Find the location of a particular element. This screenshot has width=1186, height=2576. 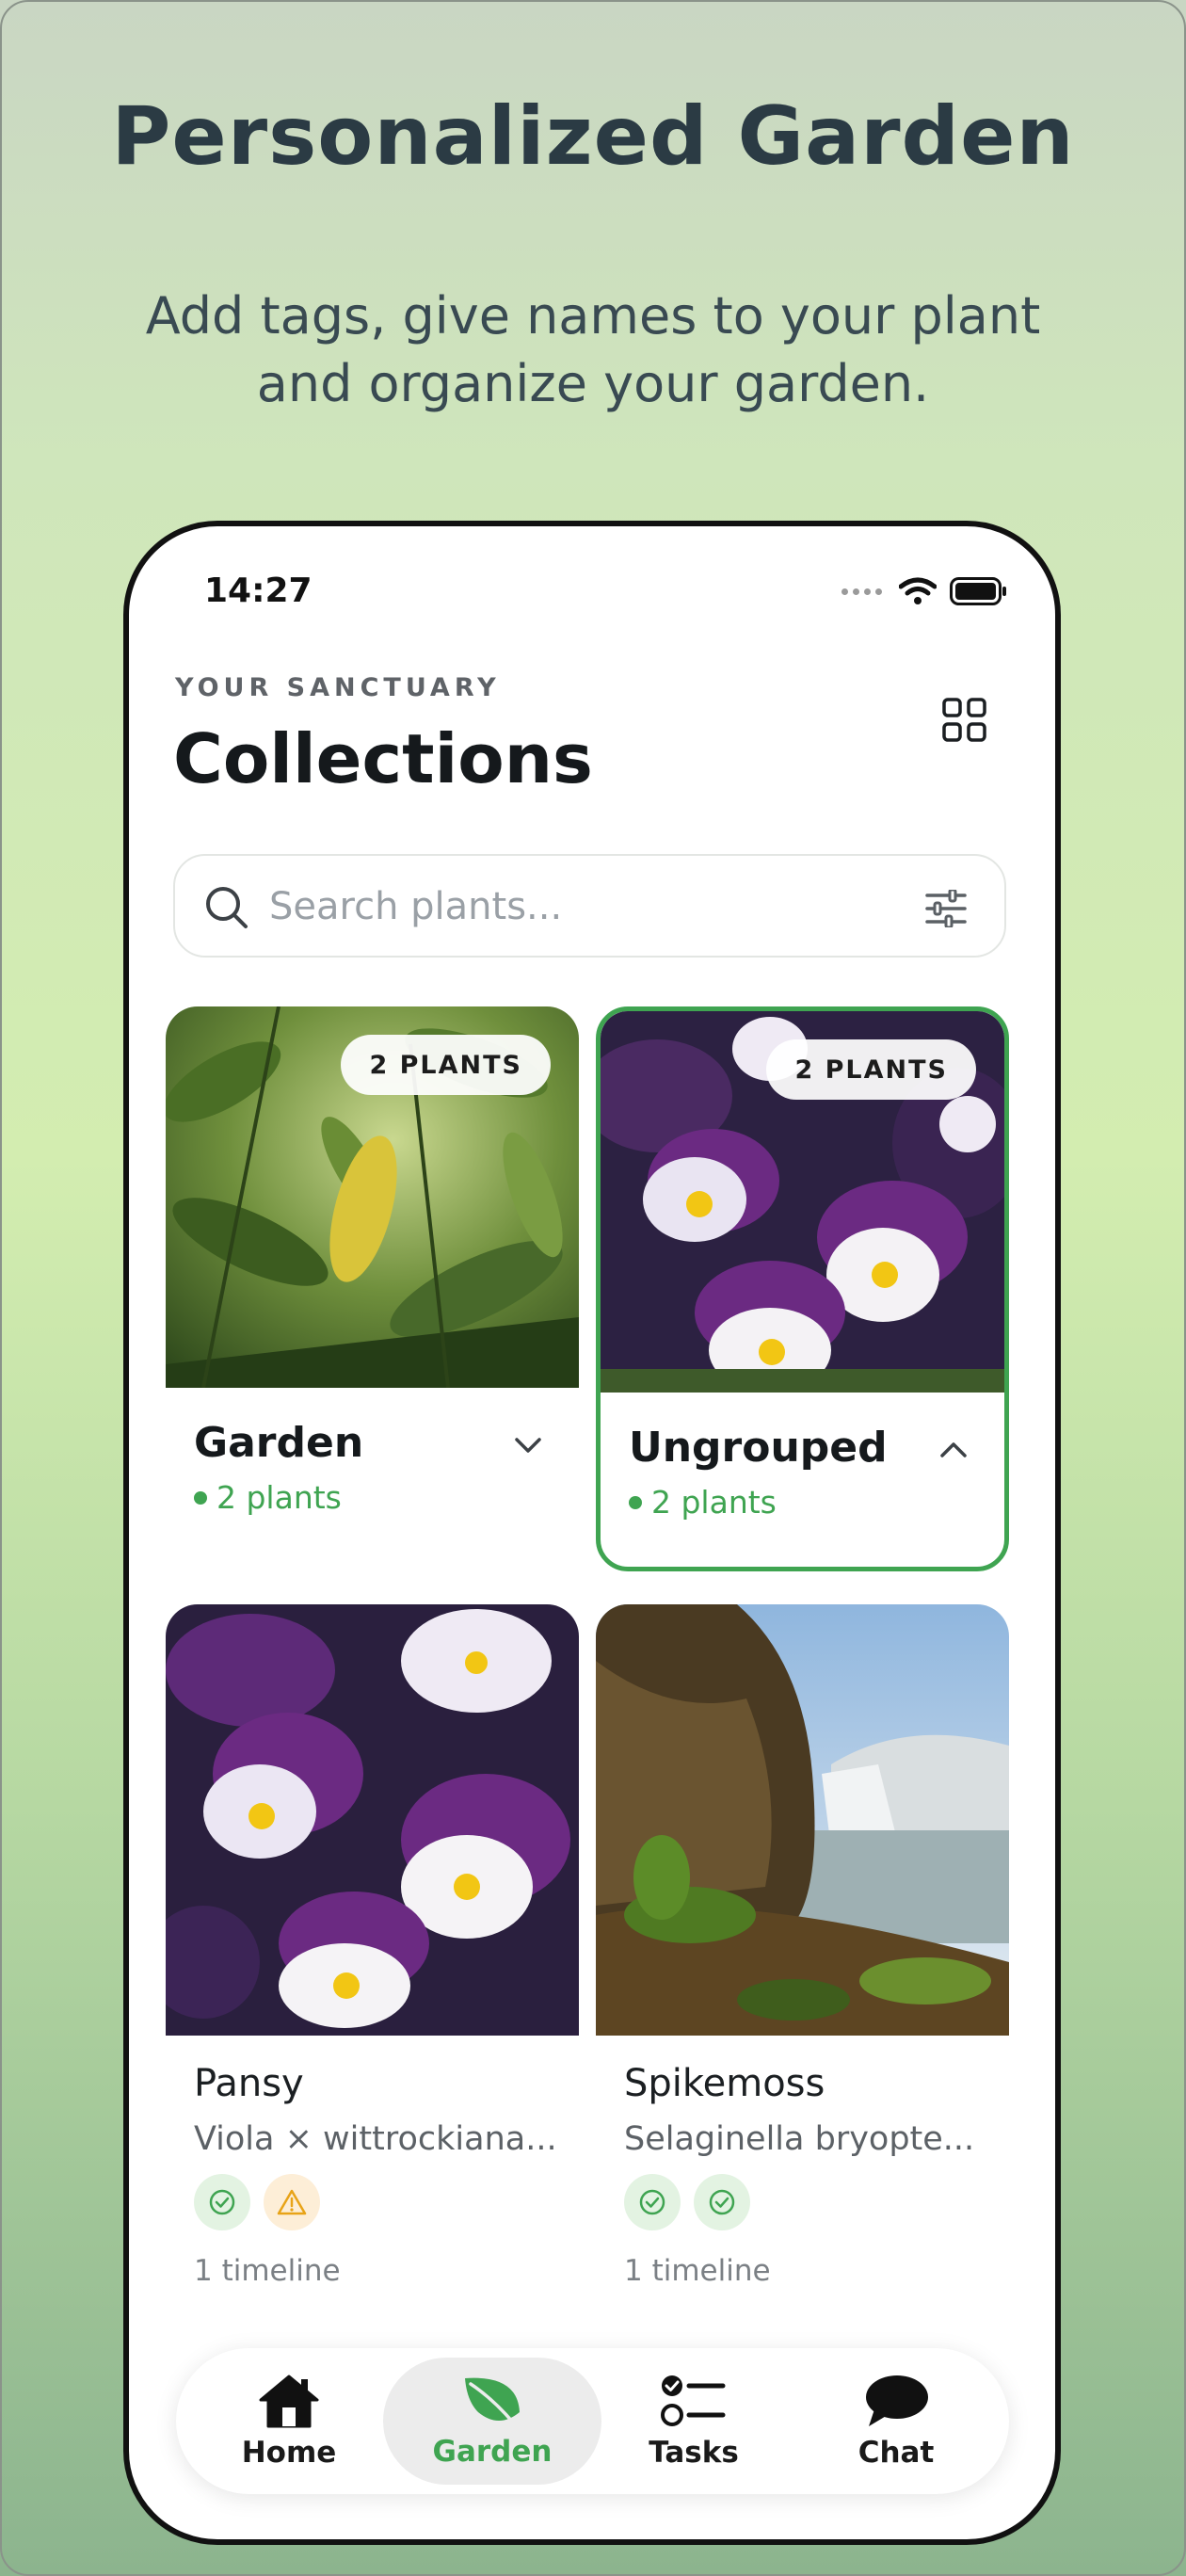

tab-tasks: Tasks is located at coordinates (693, 2421).